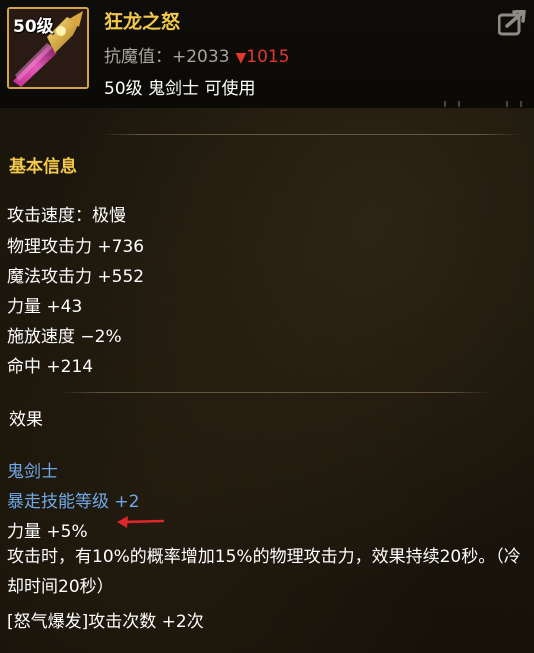 The height and width of the screenshot is (653, 534). I want to click on item-level-badge: 50级, so click(33, 27).